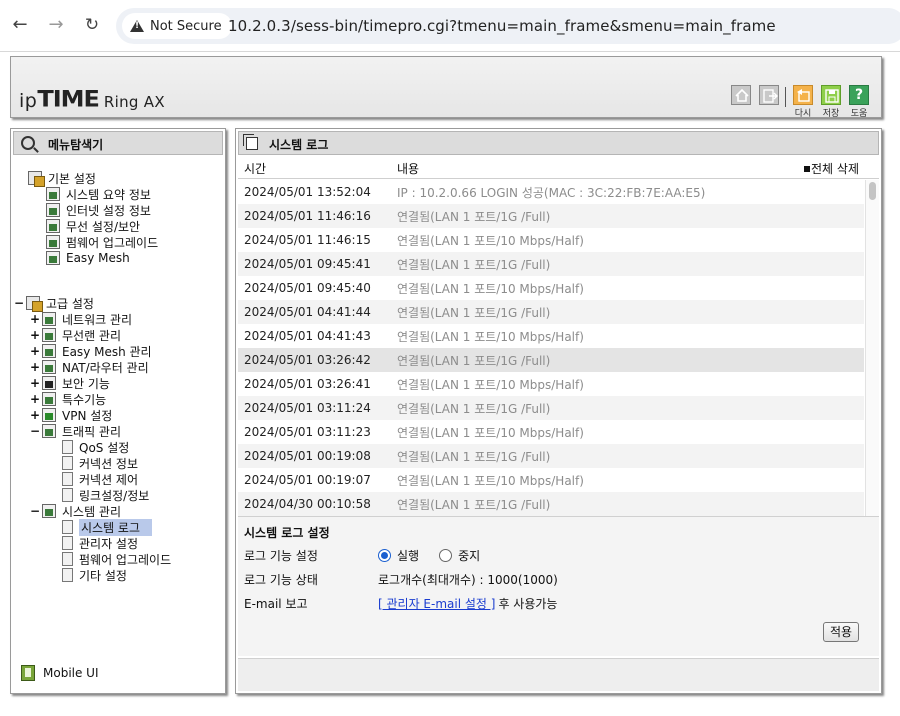 The width and height of the screenshot is (900, 716). Describe the element at coordinates (186, 26) in the screenshot. I see `security-label: Not Secure` at that location.